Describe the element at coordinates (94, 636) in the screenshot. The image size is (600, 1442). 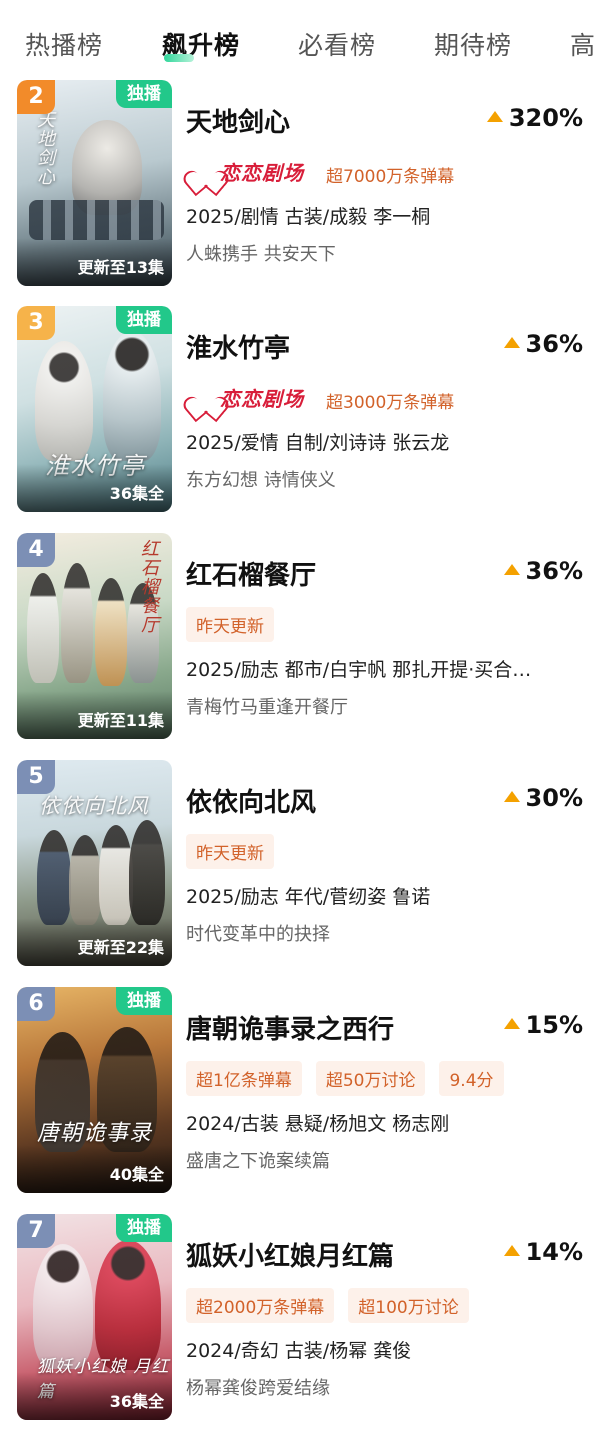
I see `poster-image: 红石榴餐厅 4 更新至11集` at that location.